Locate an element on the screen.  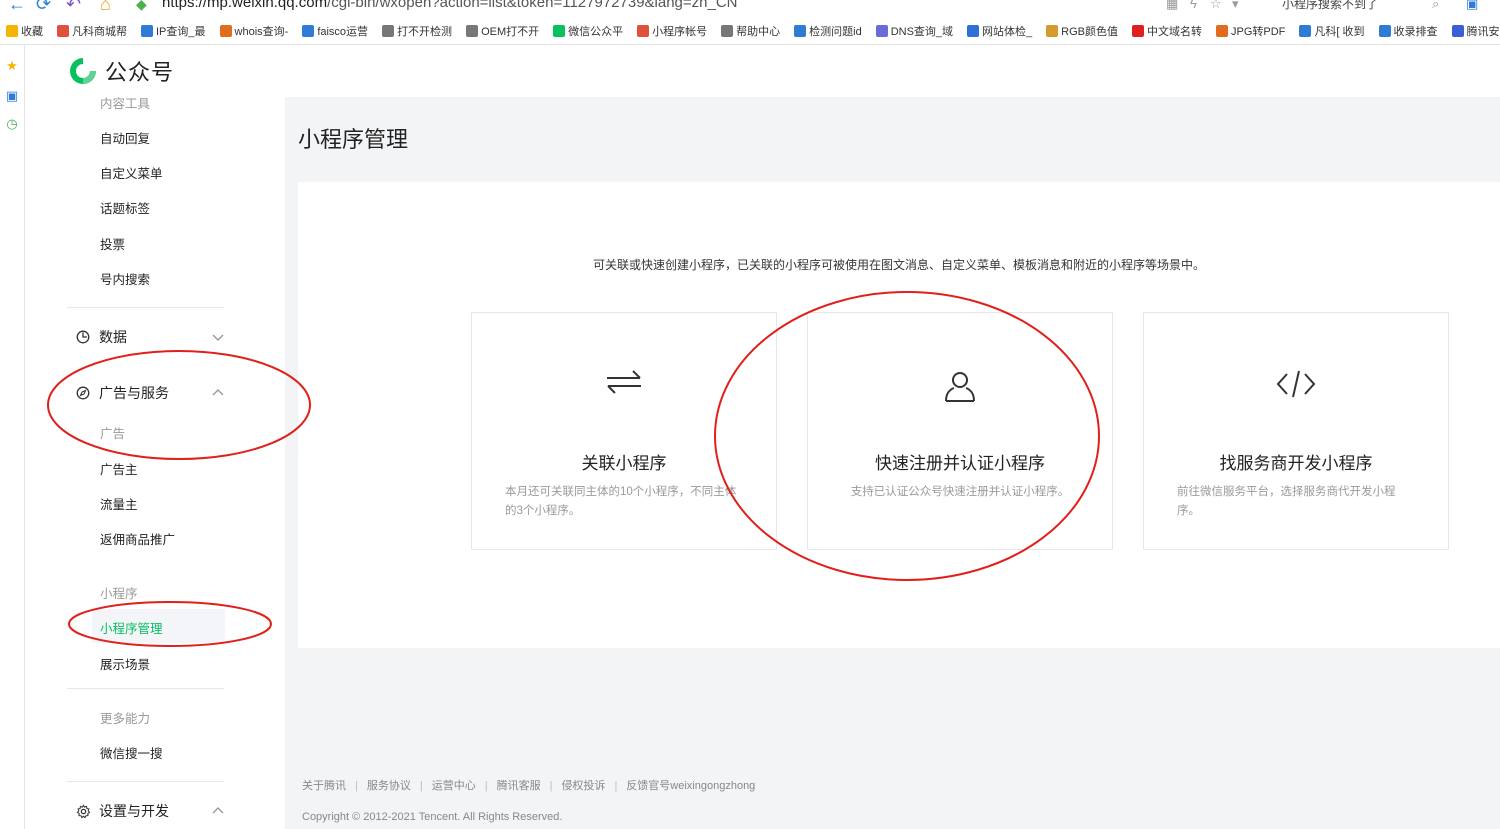
footer-link: 腾讯客服 is located at coordinates (519, 786).